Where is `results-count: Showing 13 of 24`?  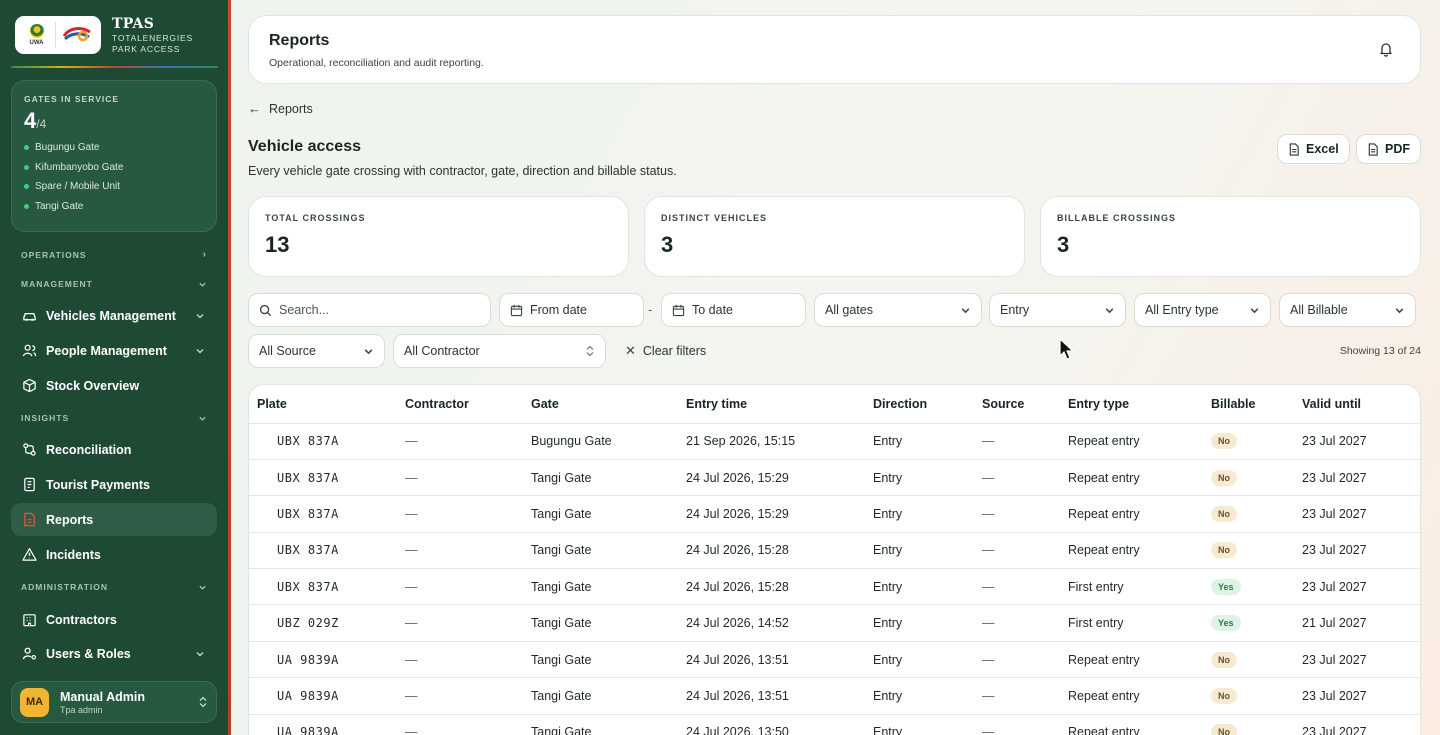
results-count: Showing 13 of 24 is located at coordinates (1380, 351).